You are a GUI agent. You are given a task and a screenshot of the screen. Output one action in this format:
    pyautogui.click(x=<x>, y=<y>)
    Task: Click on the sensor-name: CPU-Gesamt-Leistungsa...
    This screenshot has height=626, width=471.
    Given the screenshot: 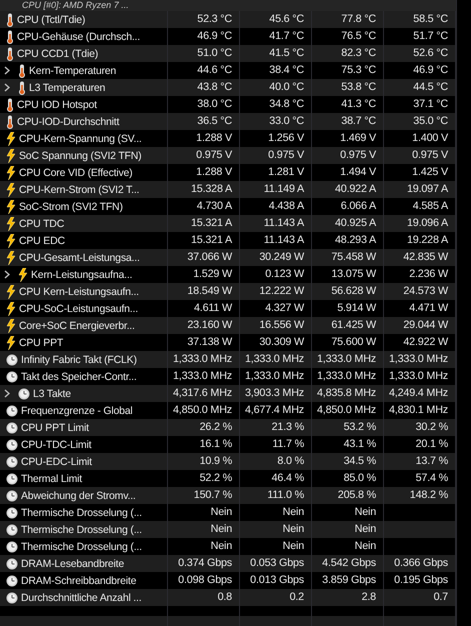 What is the action you would take?
    pyautogui.click(x=80, y=258)
    